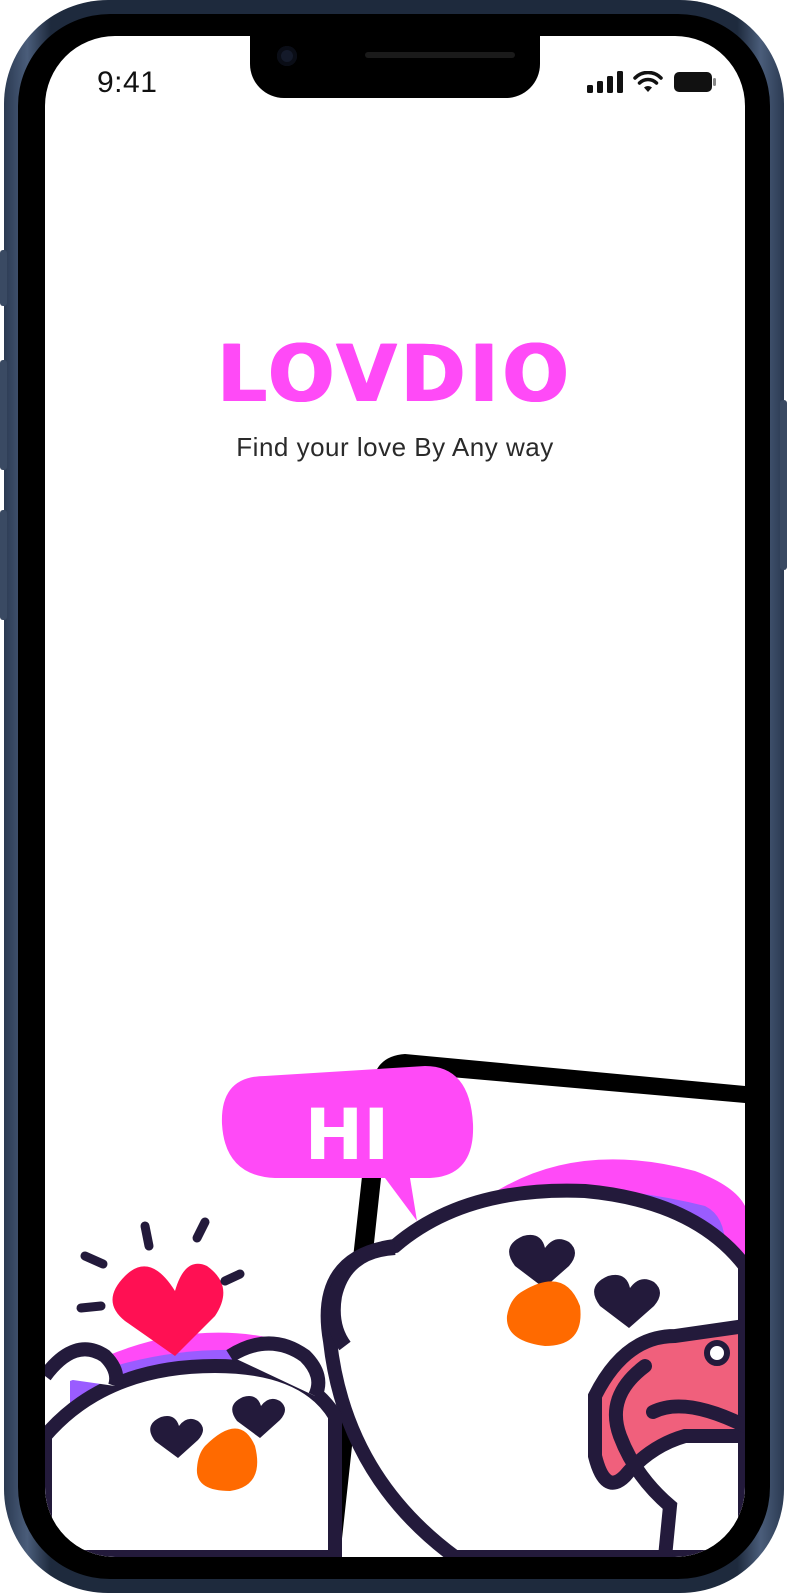 This screenshot has height=1593, width=787. I want to click on silent-switch, so click(3, 278).